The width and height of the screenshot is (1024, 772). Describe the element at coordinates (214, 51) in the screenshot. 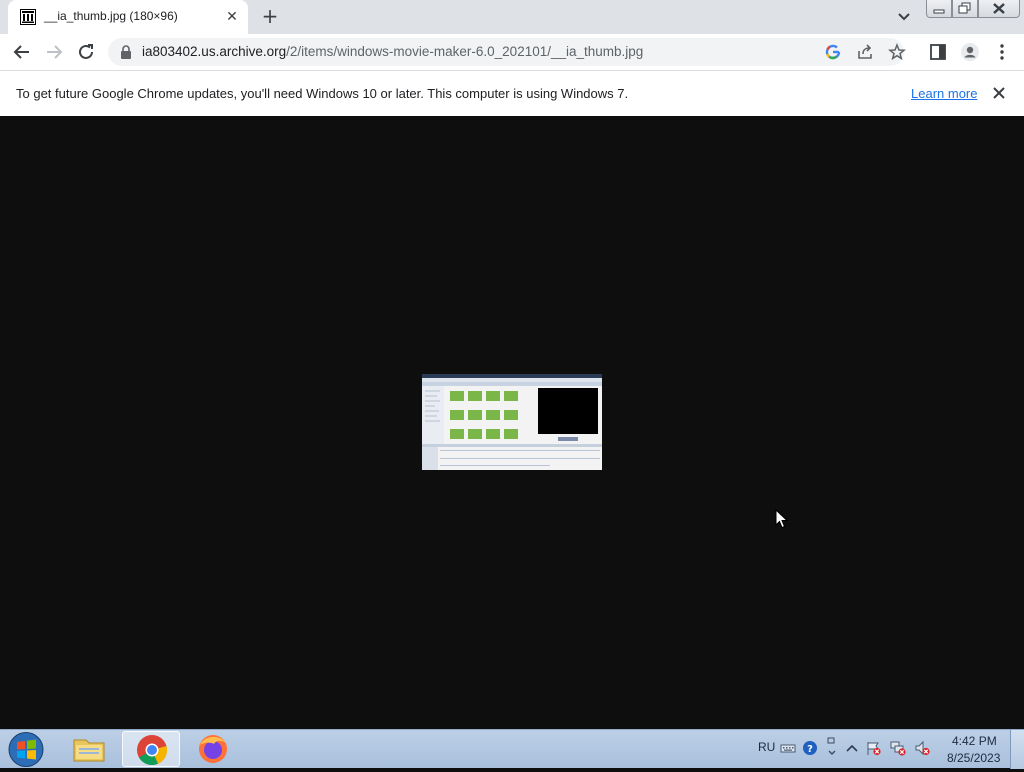

I see `url-host: ia803402.us.archive.org` at that location.